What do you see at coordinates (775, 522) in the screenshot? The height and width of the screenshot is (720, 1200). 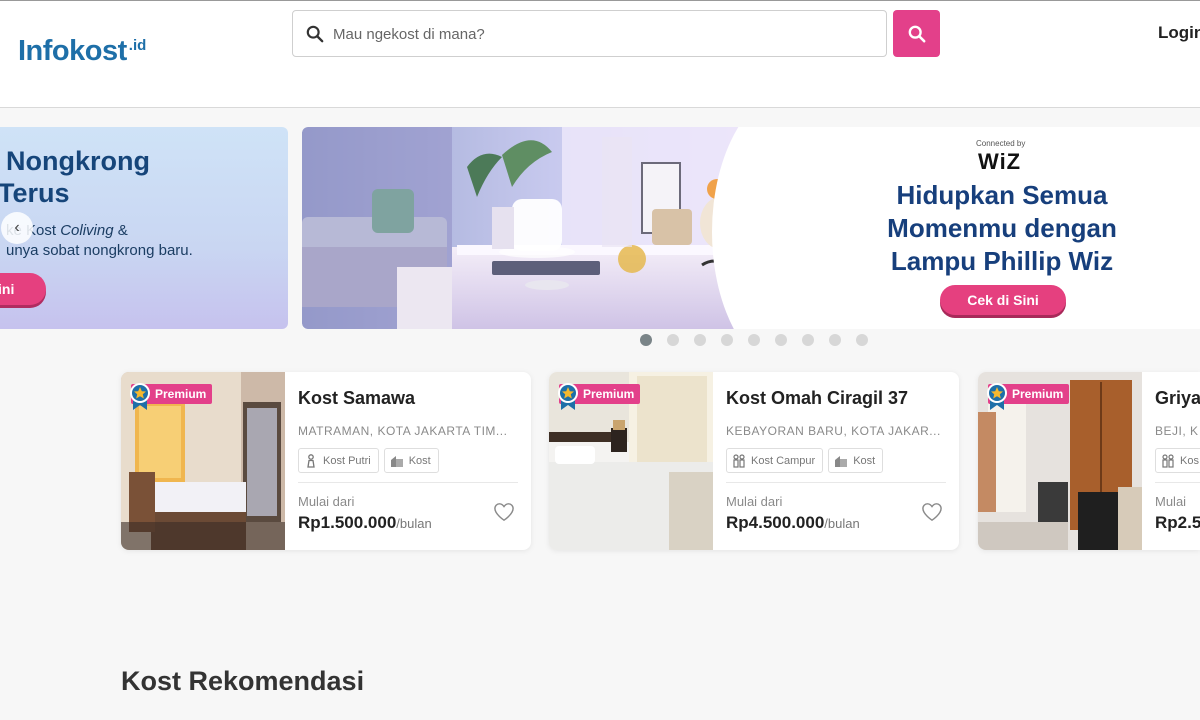 I see `price-value: Rp4.500.000` at bounding box center [775, 522].